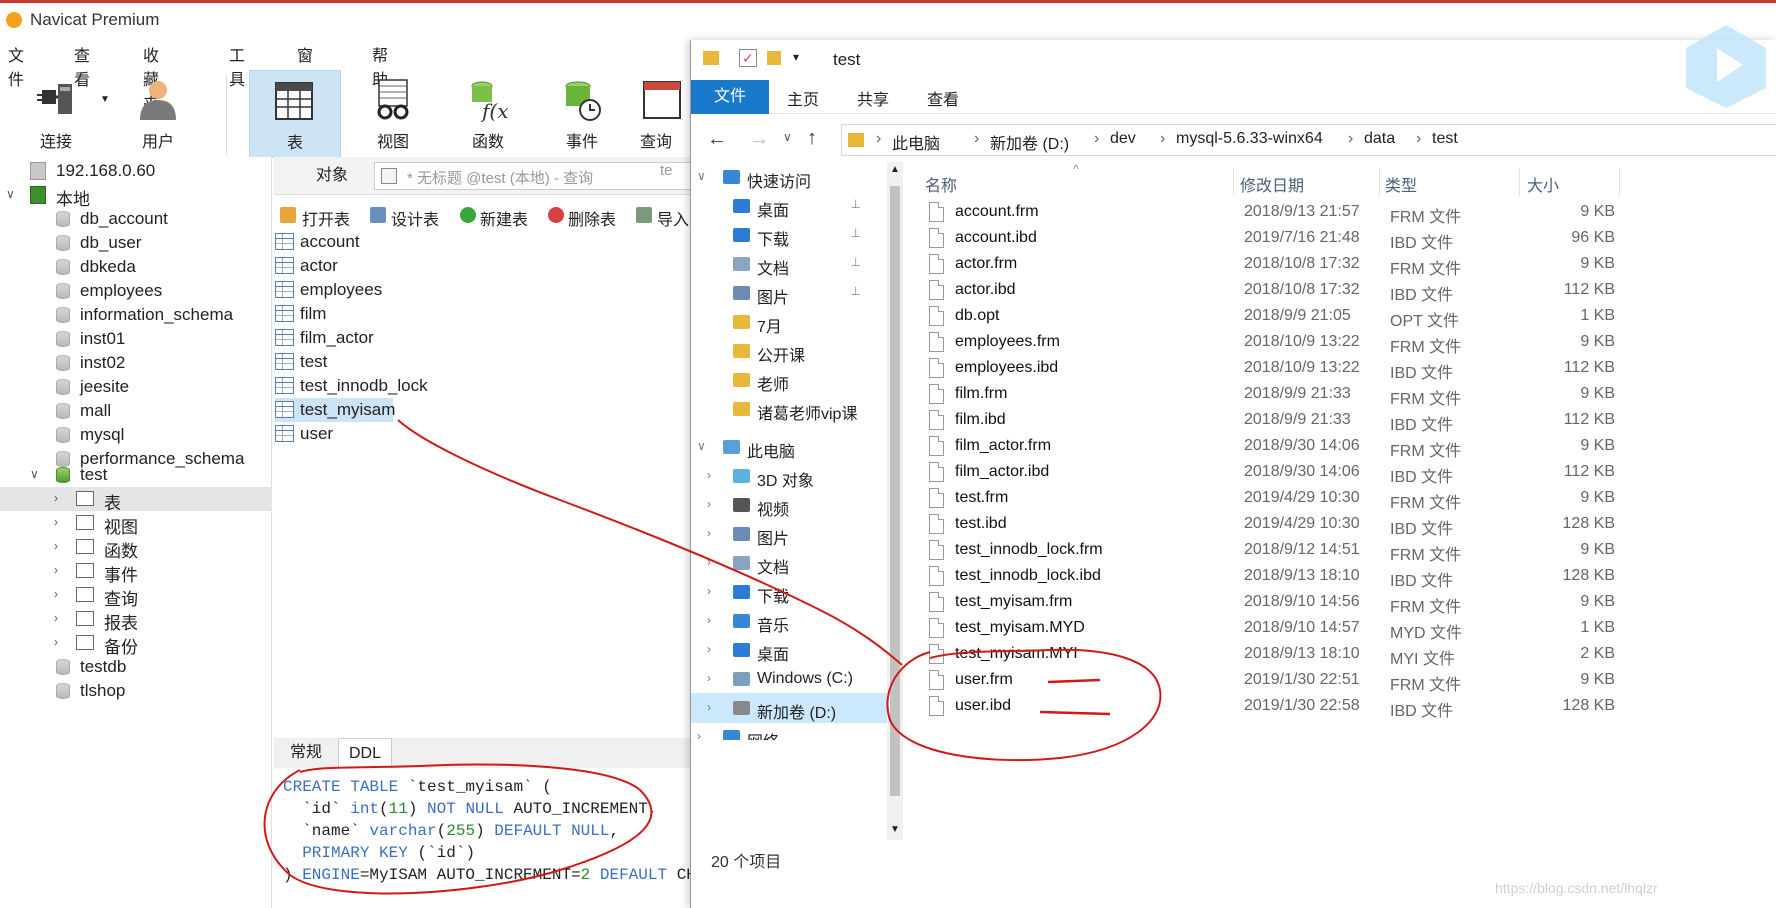  I want to click on file-row: employees.frm 2018/10/9 13:22 FRM 文件 9 KB, so click(1344, 342).